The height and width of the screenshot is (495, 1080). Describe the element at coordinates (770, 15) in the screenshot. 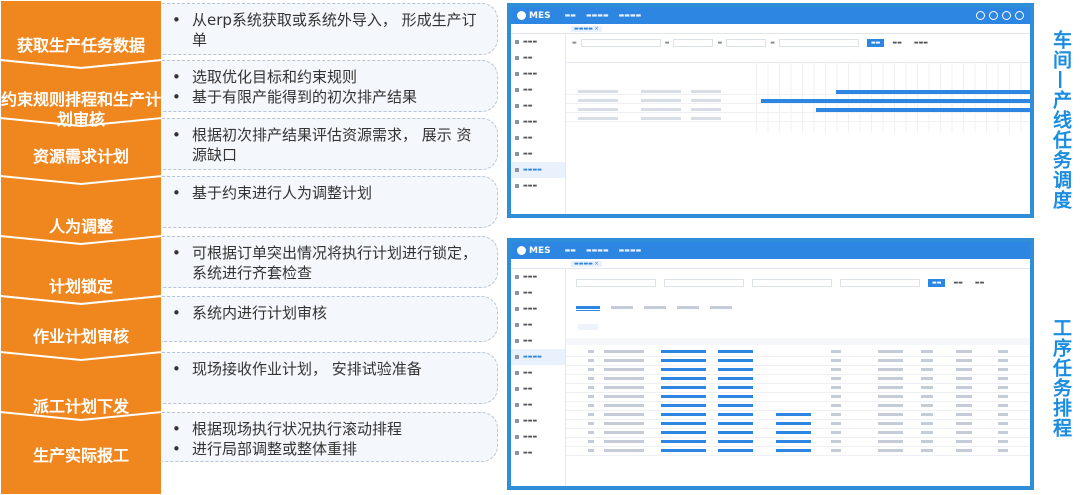

I see `app-header: MES ▬▬ ▬▬▬▬ ▬▬▬▬` at that location.